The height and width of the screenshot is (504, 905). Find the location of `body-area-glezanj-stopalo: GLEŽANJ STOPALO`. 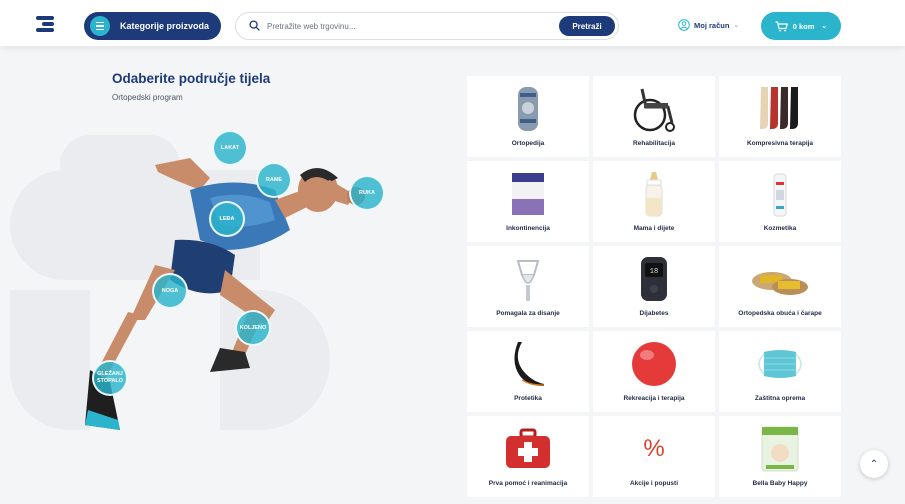

body-area-glezanj-stopalo: GLEŽANJ STOPALO is located at coordinates (110, 378).